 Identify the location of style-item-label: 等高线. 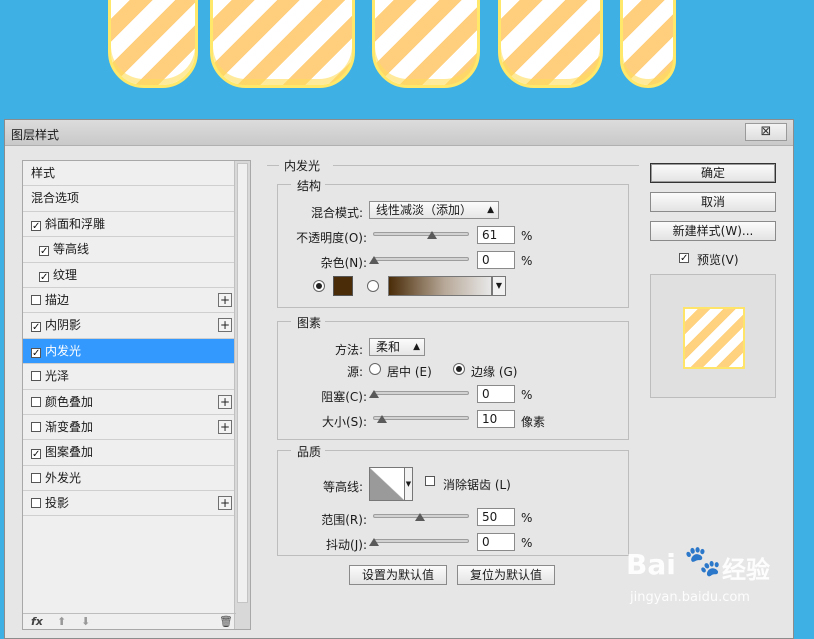
(71, 249).